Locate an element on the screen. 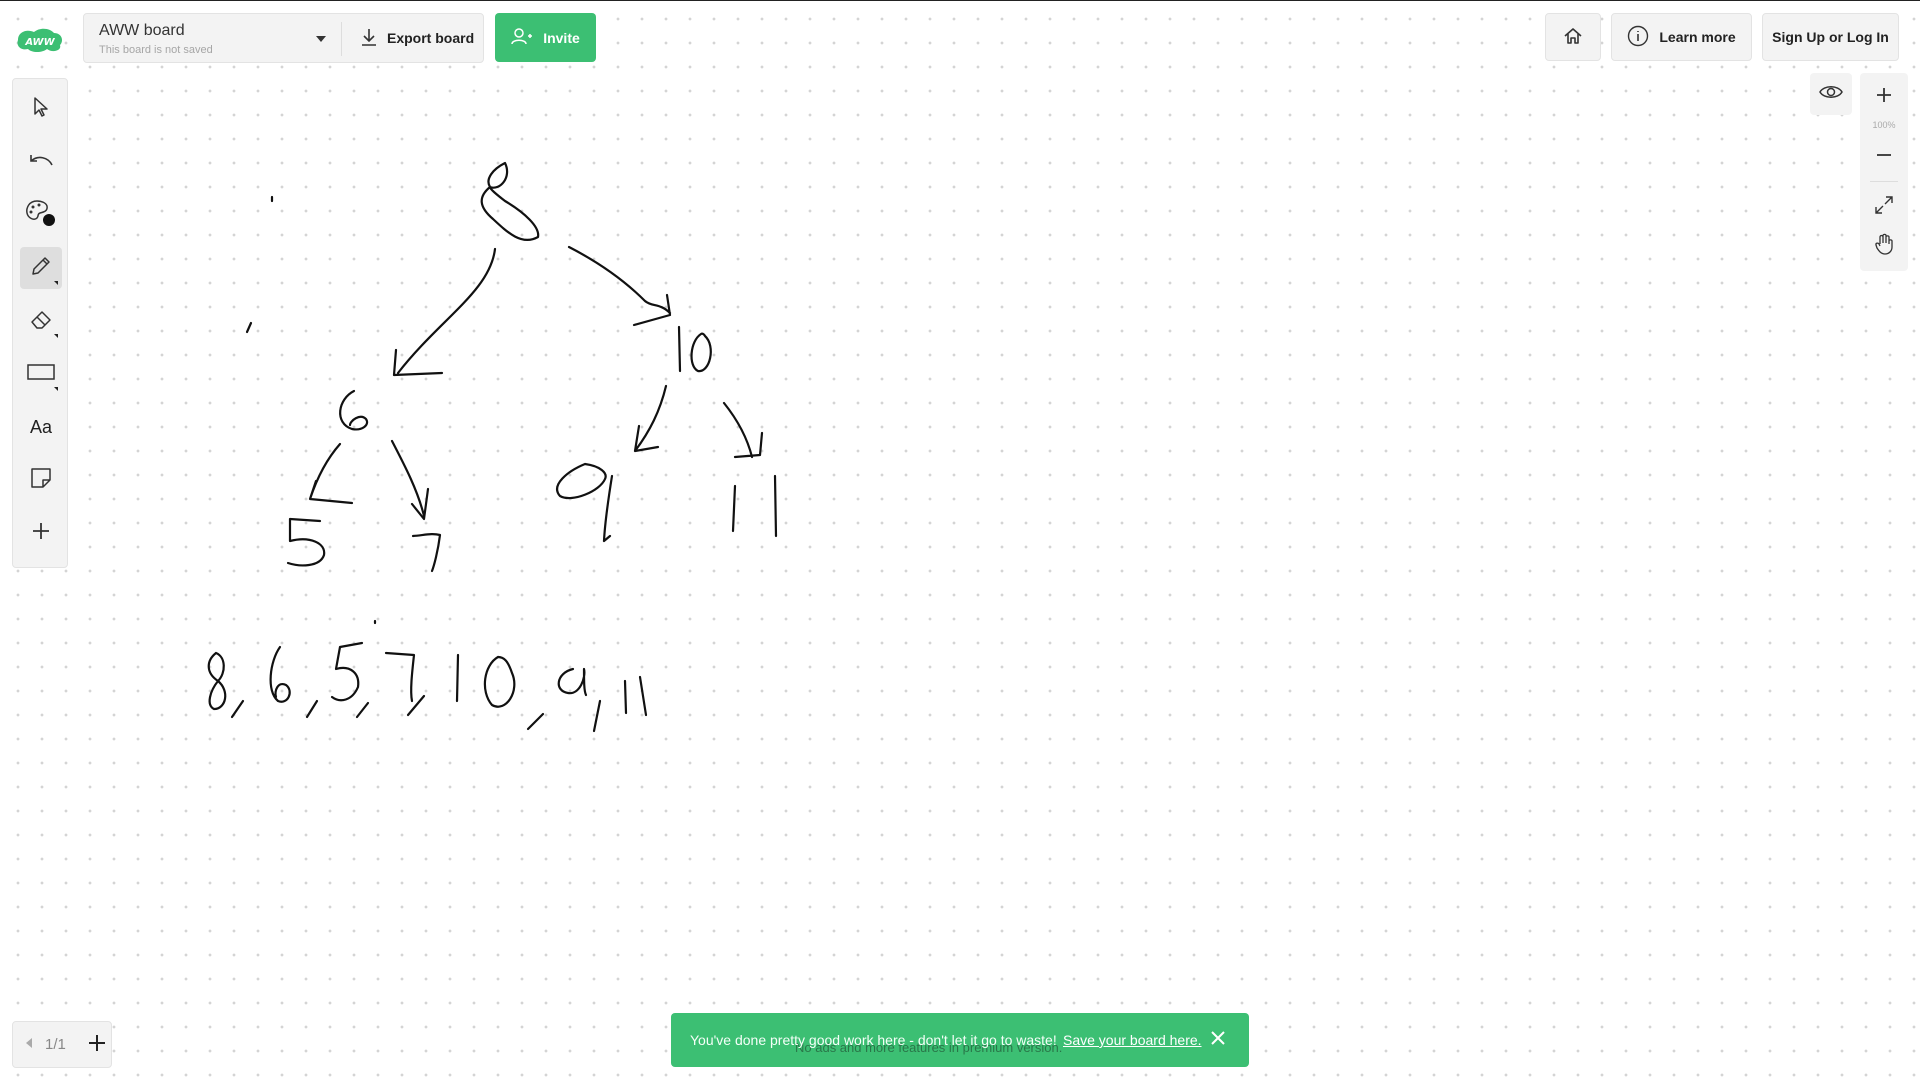  info-icon is located at coordinates (1638, 37).